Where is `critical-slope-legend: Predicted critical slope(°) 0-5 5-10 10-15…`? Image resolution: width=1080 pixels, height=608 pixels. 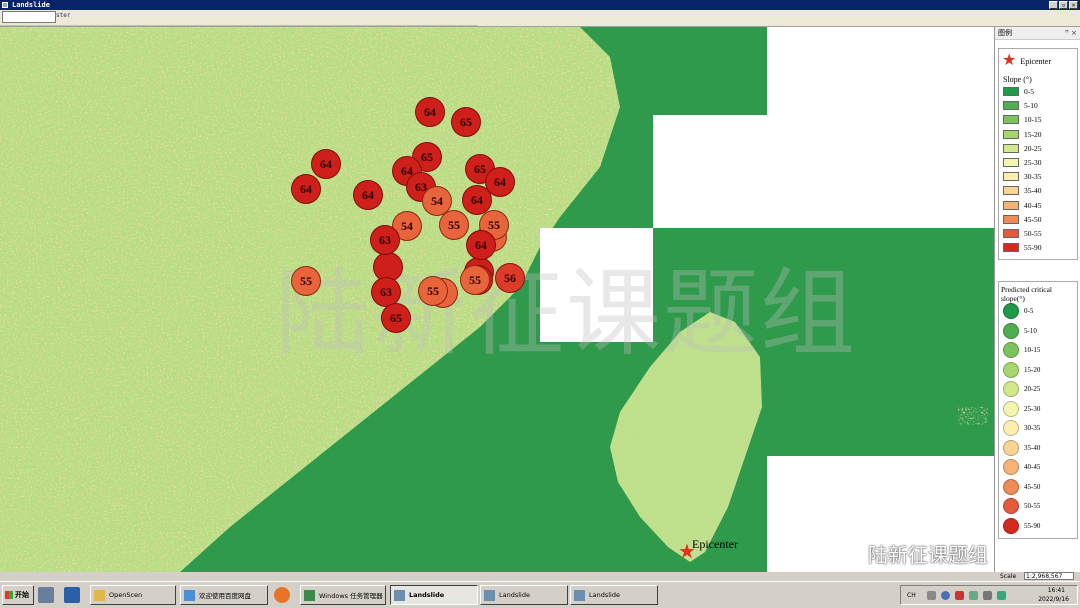 critical-slope-legend: Predicted critical slope(°) 0-5 5-10 10-15… is located at coordinates (1038, 410).